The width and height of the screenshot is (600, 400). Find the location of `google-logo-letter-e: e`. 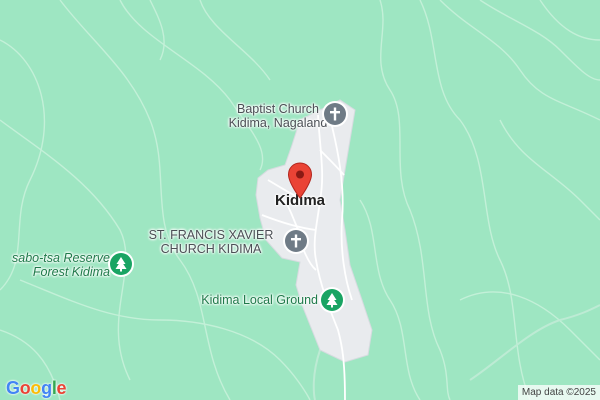

google-logo-letter-e: e is located at coordinates (61, 388).